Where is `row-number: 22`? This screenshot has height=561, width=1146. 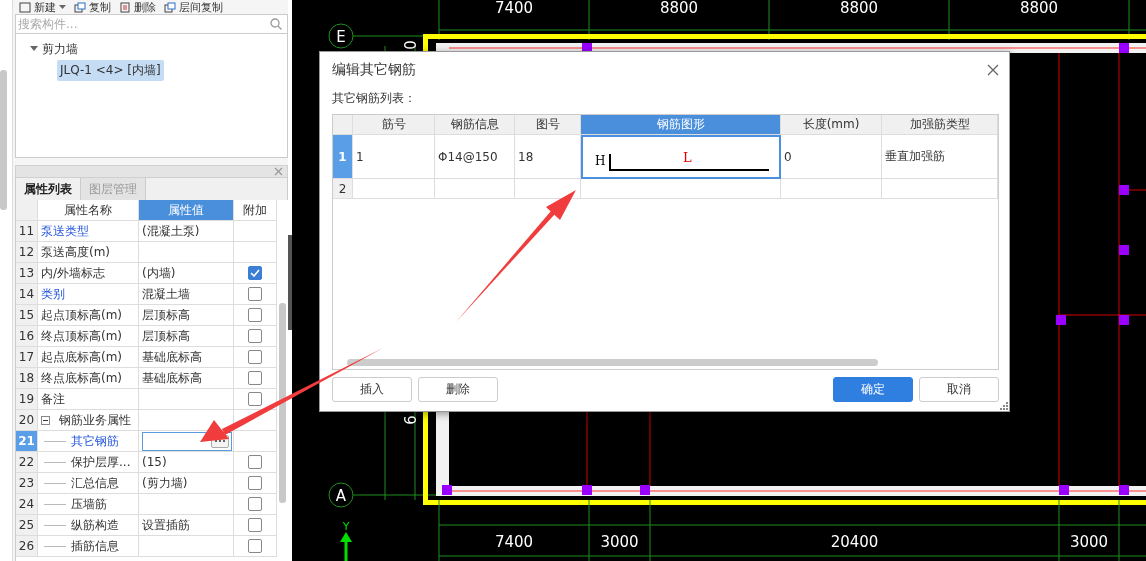 row-number: 22 is located at coordinates (27, 462).